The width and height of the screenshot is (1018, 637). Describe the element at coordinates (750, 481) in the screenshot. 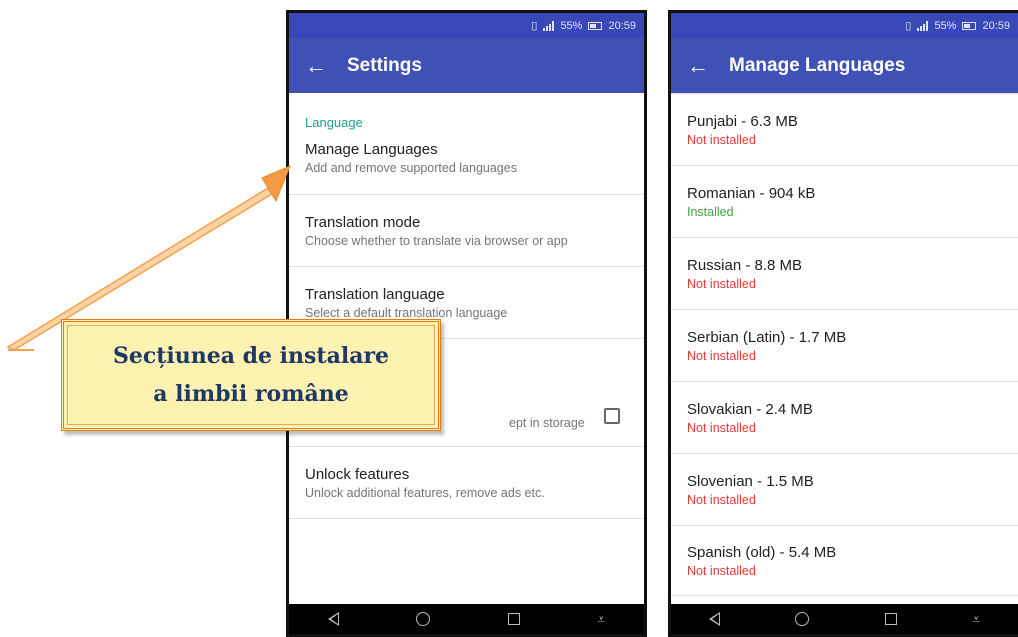

I see `language-name: Slovenian - 1.5 MB` at that location.